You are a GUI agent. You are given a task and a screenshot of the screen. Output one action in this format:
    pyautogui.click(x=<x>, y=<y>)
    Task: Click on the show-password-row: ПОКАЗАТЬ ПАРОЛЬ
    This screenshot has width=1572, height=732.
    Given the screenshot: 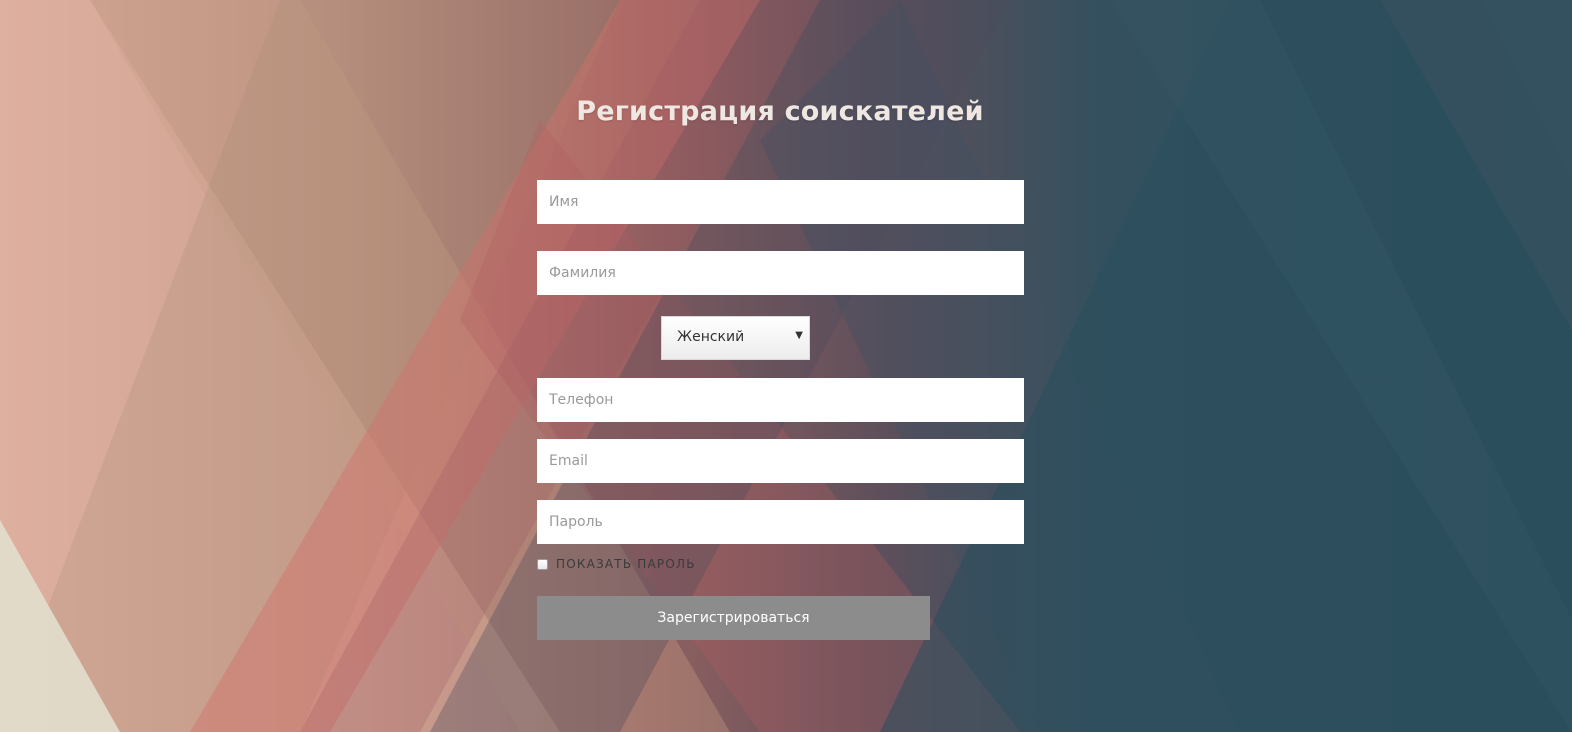 What is the action you would take?
    pyautogui.click(x=616, y=564)
    